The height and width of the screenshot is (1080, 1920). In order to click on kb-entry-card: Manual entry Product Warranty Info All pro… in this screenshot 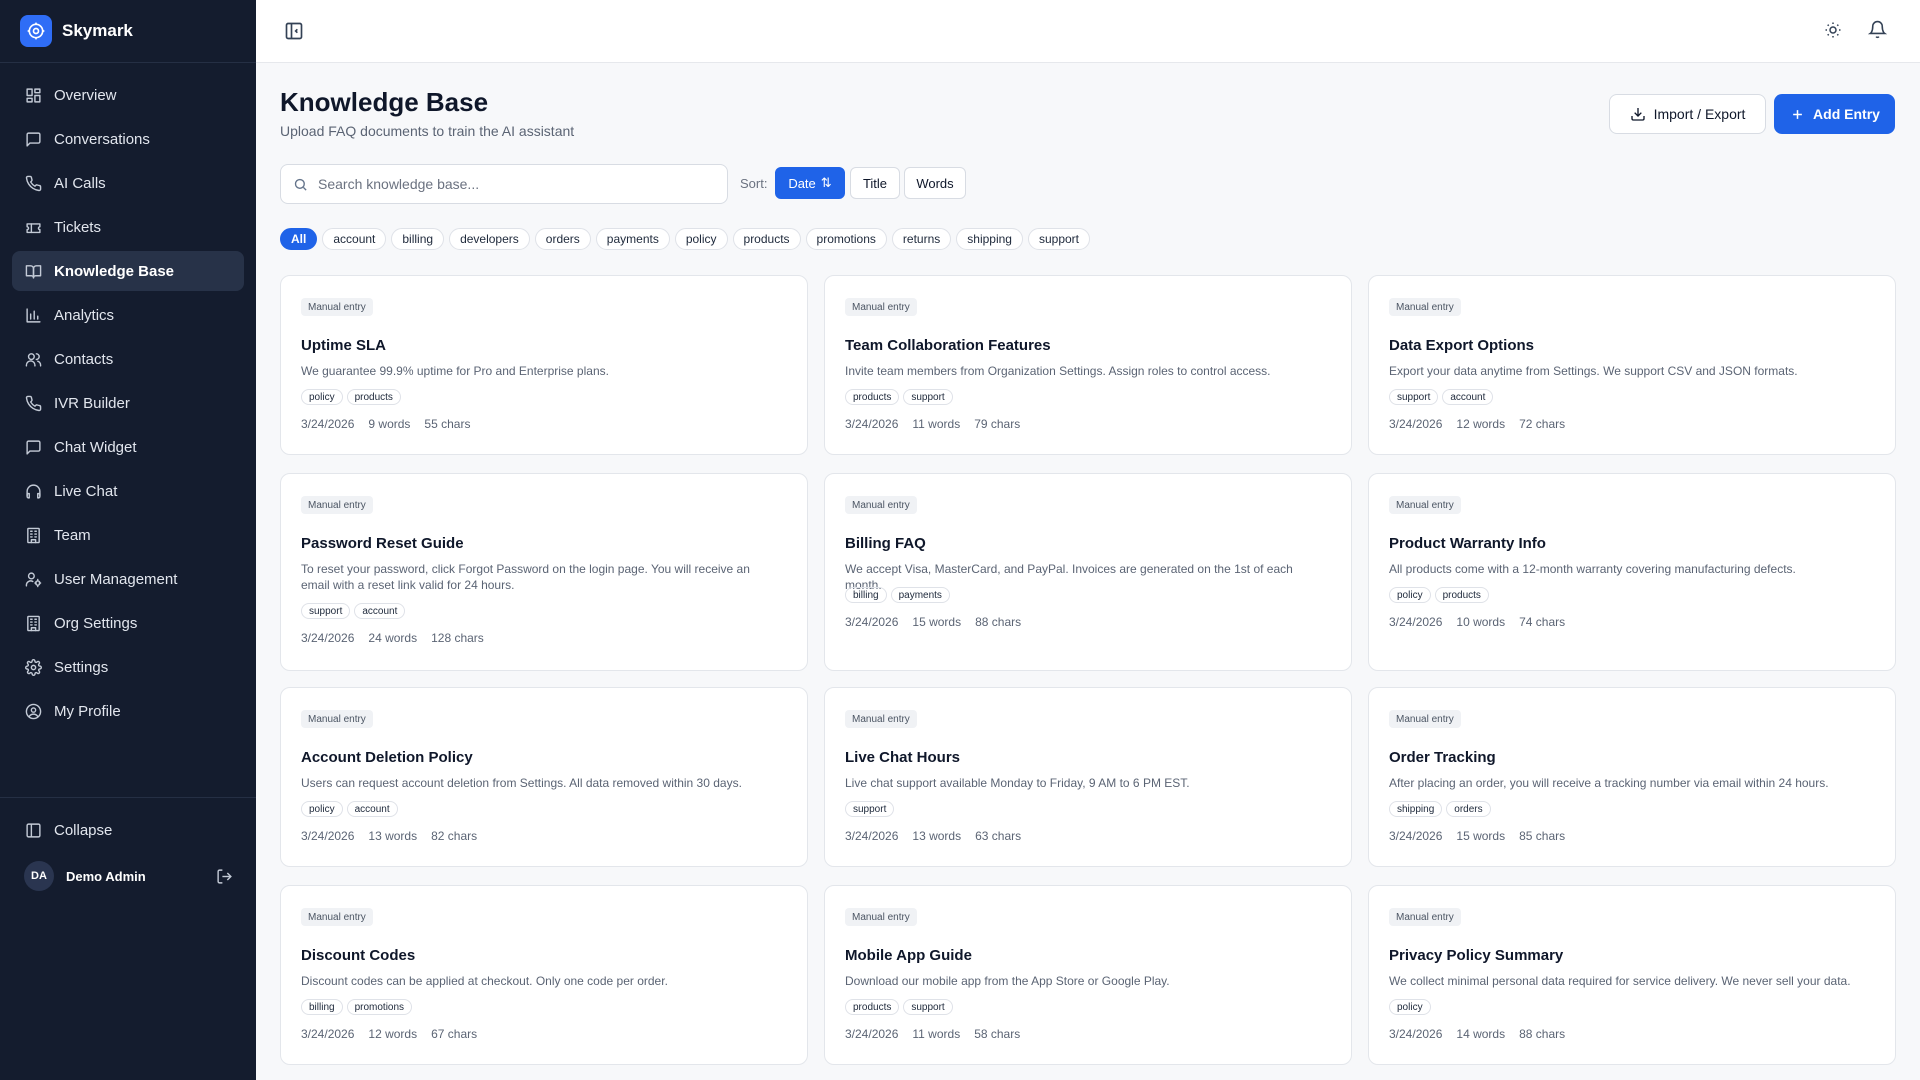, I will do `click(1632, 572)`.